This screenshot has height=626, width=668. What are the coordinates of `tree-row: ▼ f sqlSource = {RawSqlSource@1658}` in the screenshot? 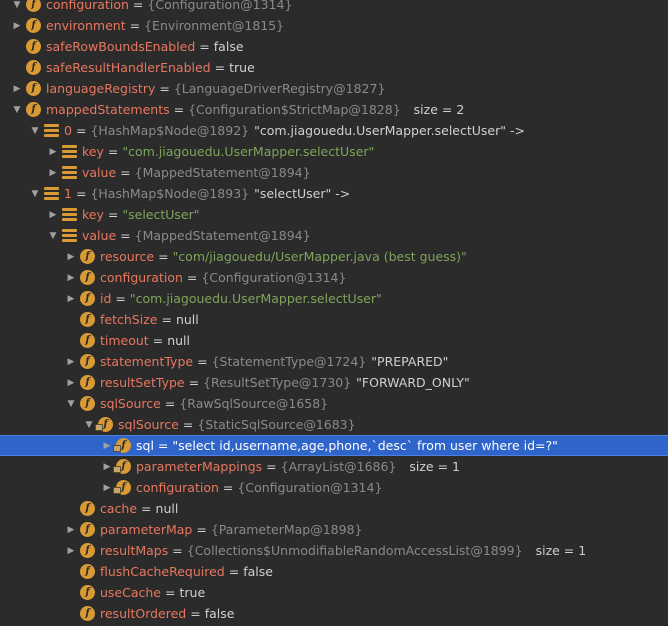 It's located at (334, 403).